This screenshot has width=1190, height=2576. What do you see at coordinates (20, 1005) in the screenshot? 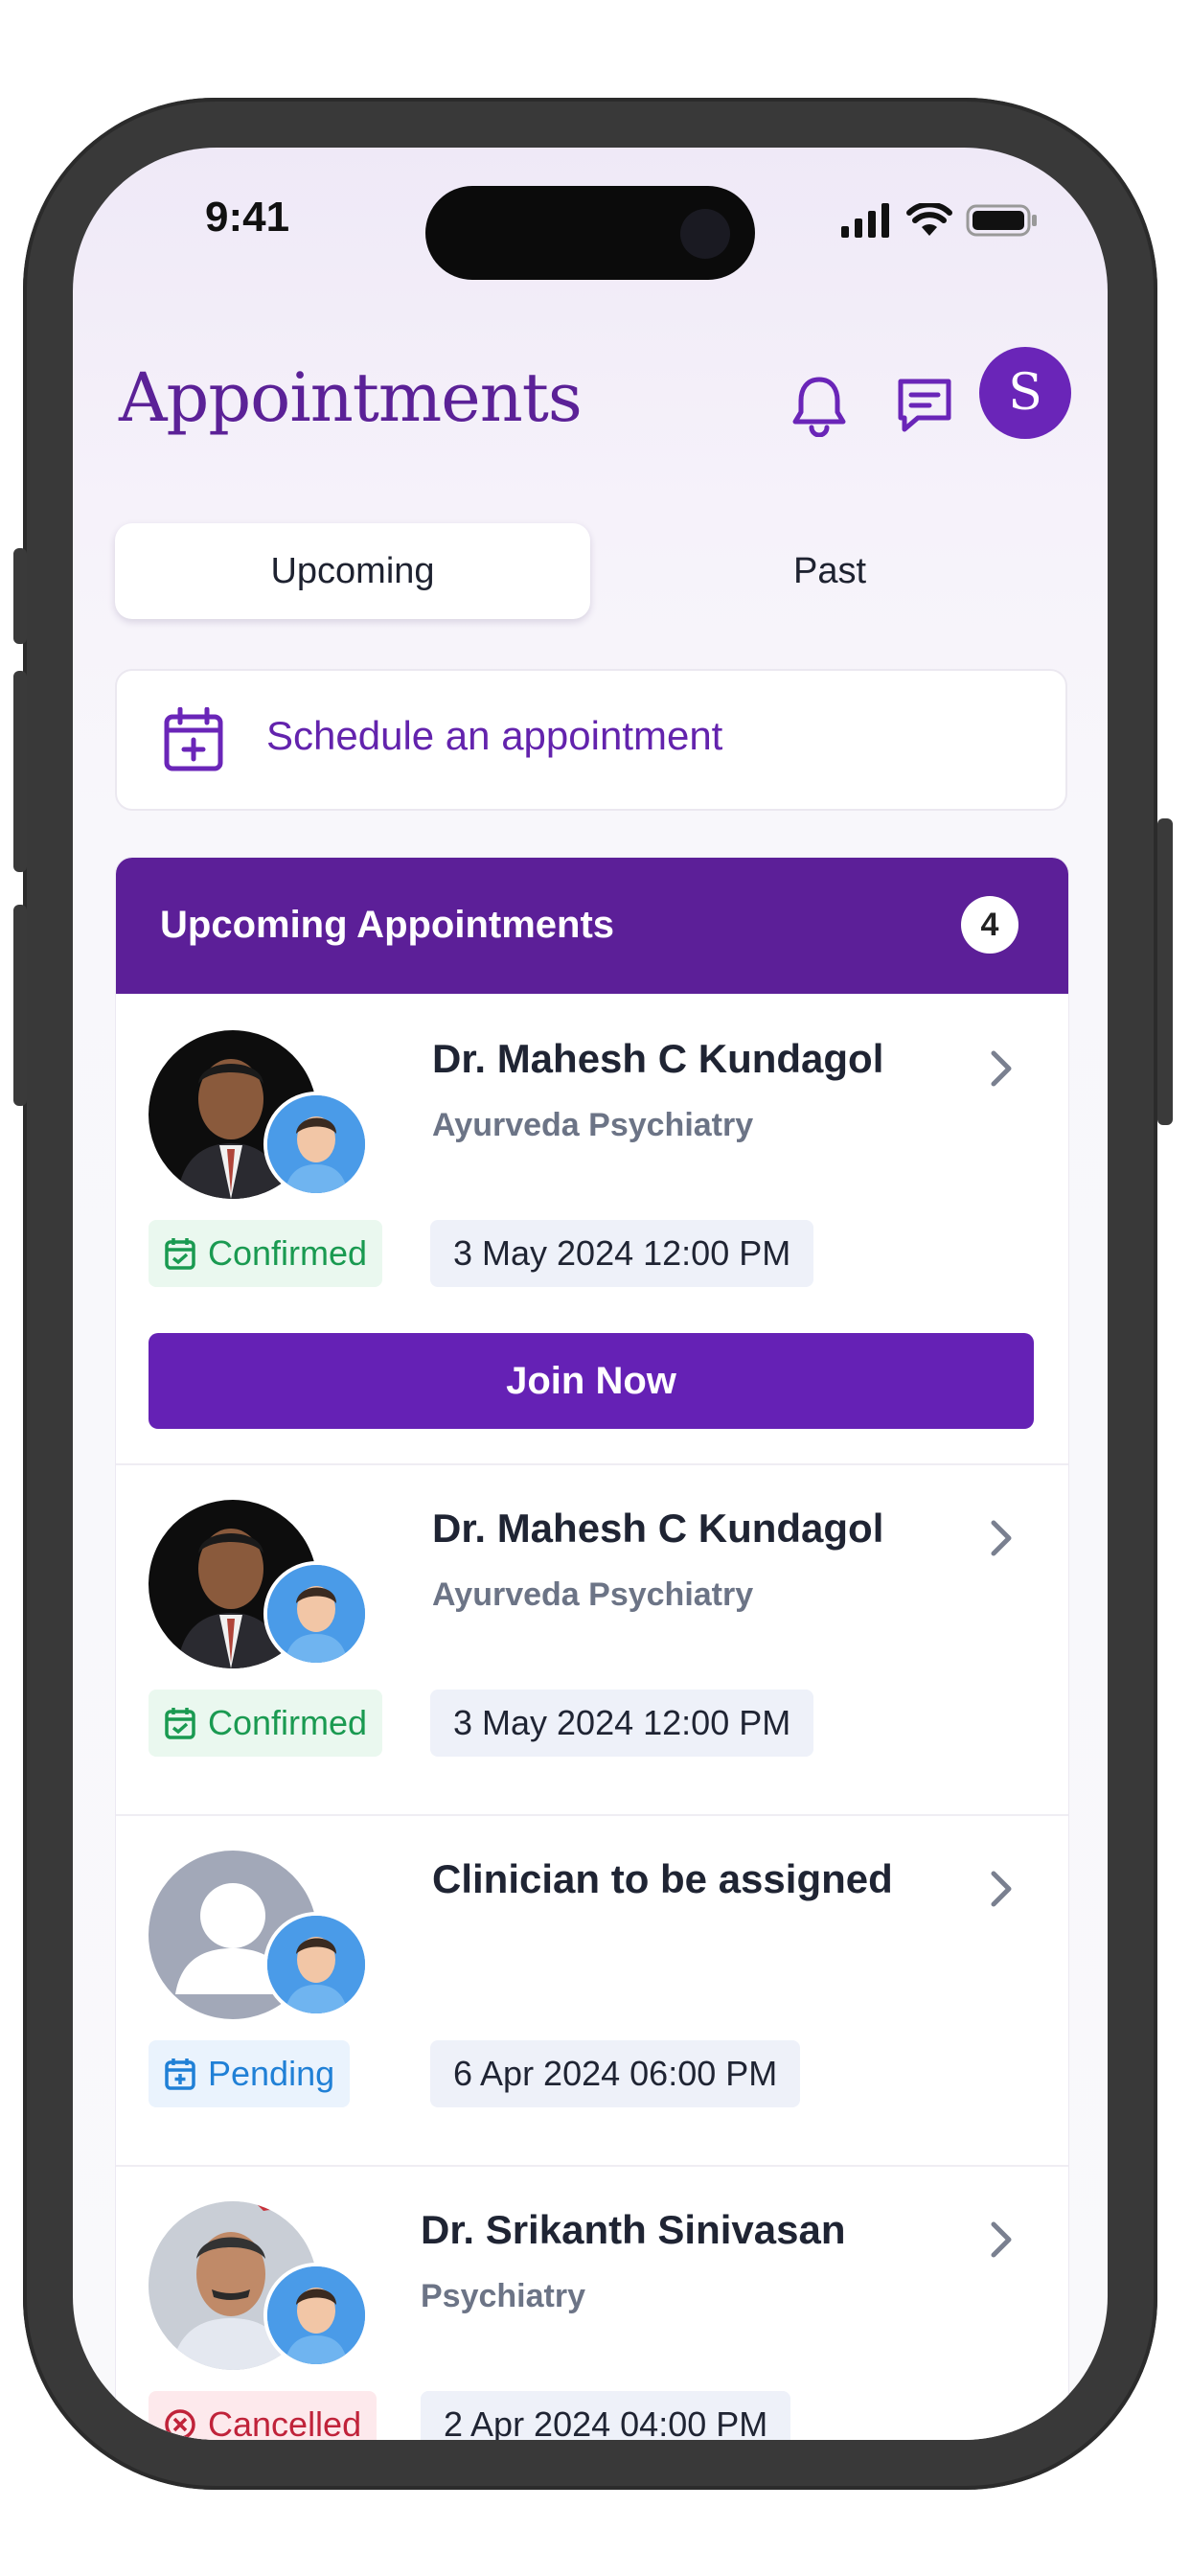
I see `side-button-volume-down` at bounding box center [20, 1005].